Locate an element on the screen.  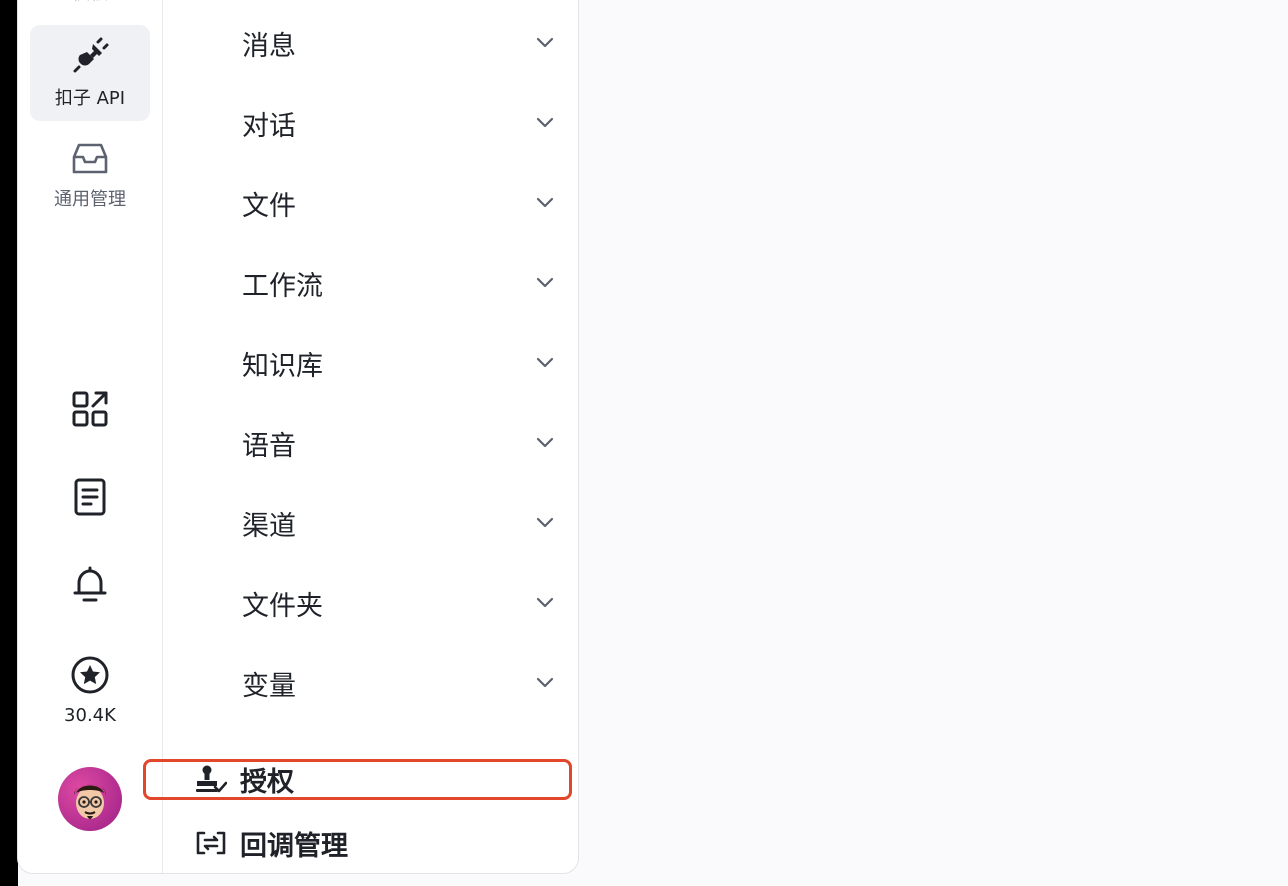
nav-item-message: 消息 is located at coordinates (398, 43).